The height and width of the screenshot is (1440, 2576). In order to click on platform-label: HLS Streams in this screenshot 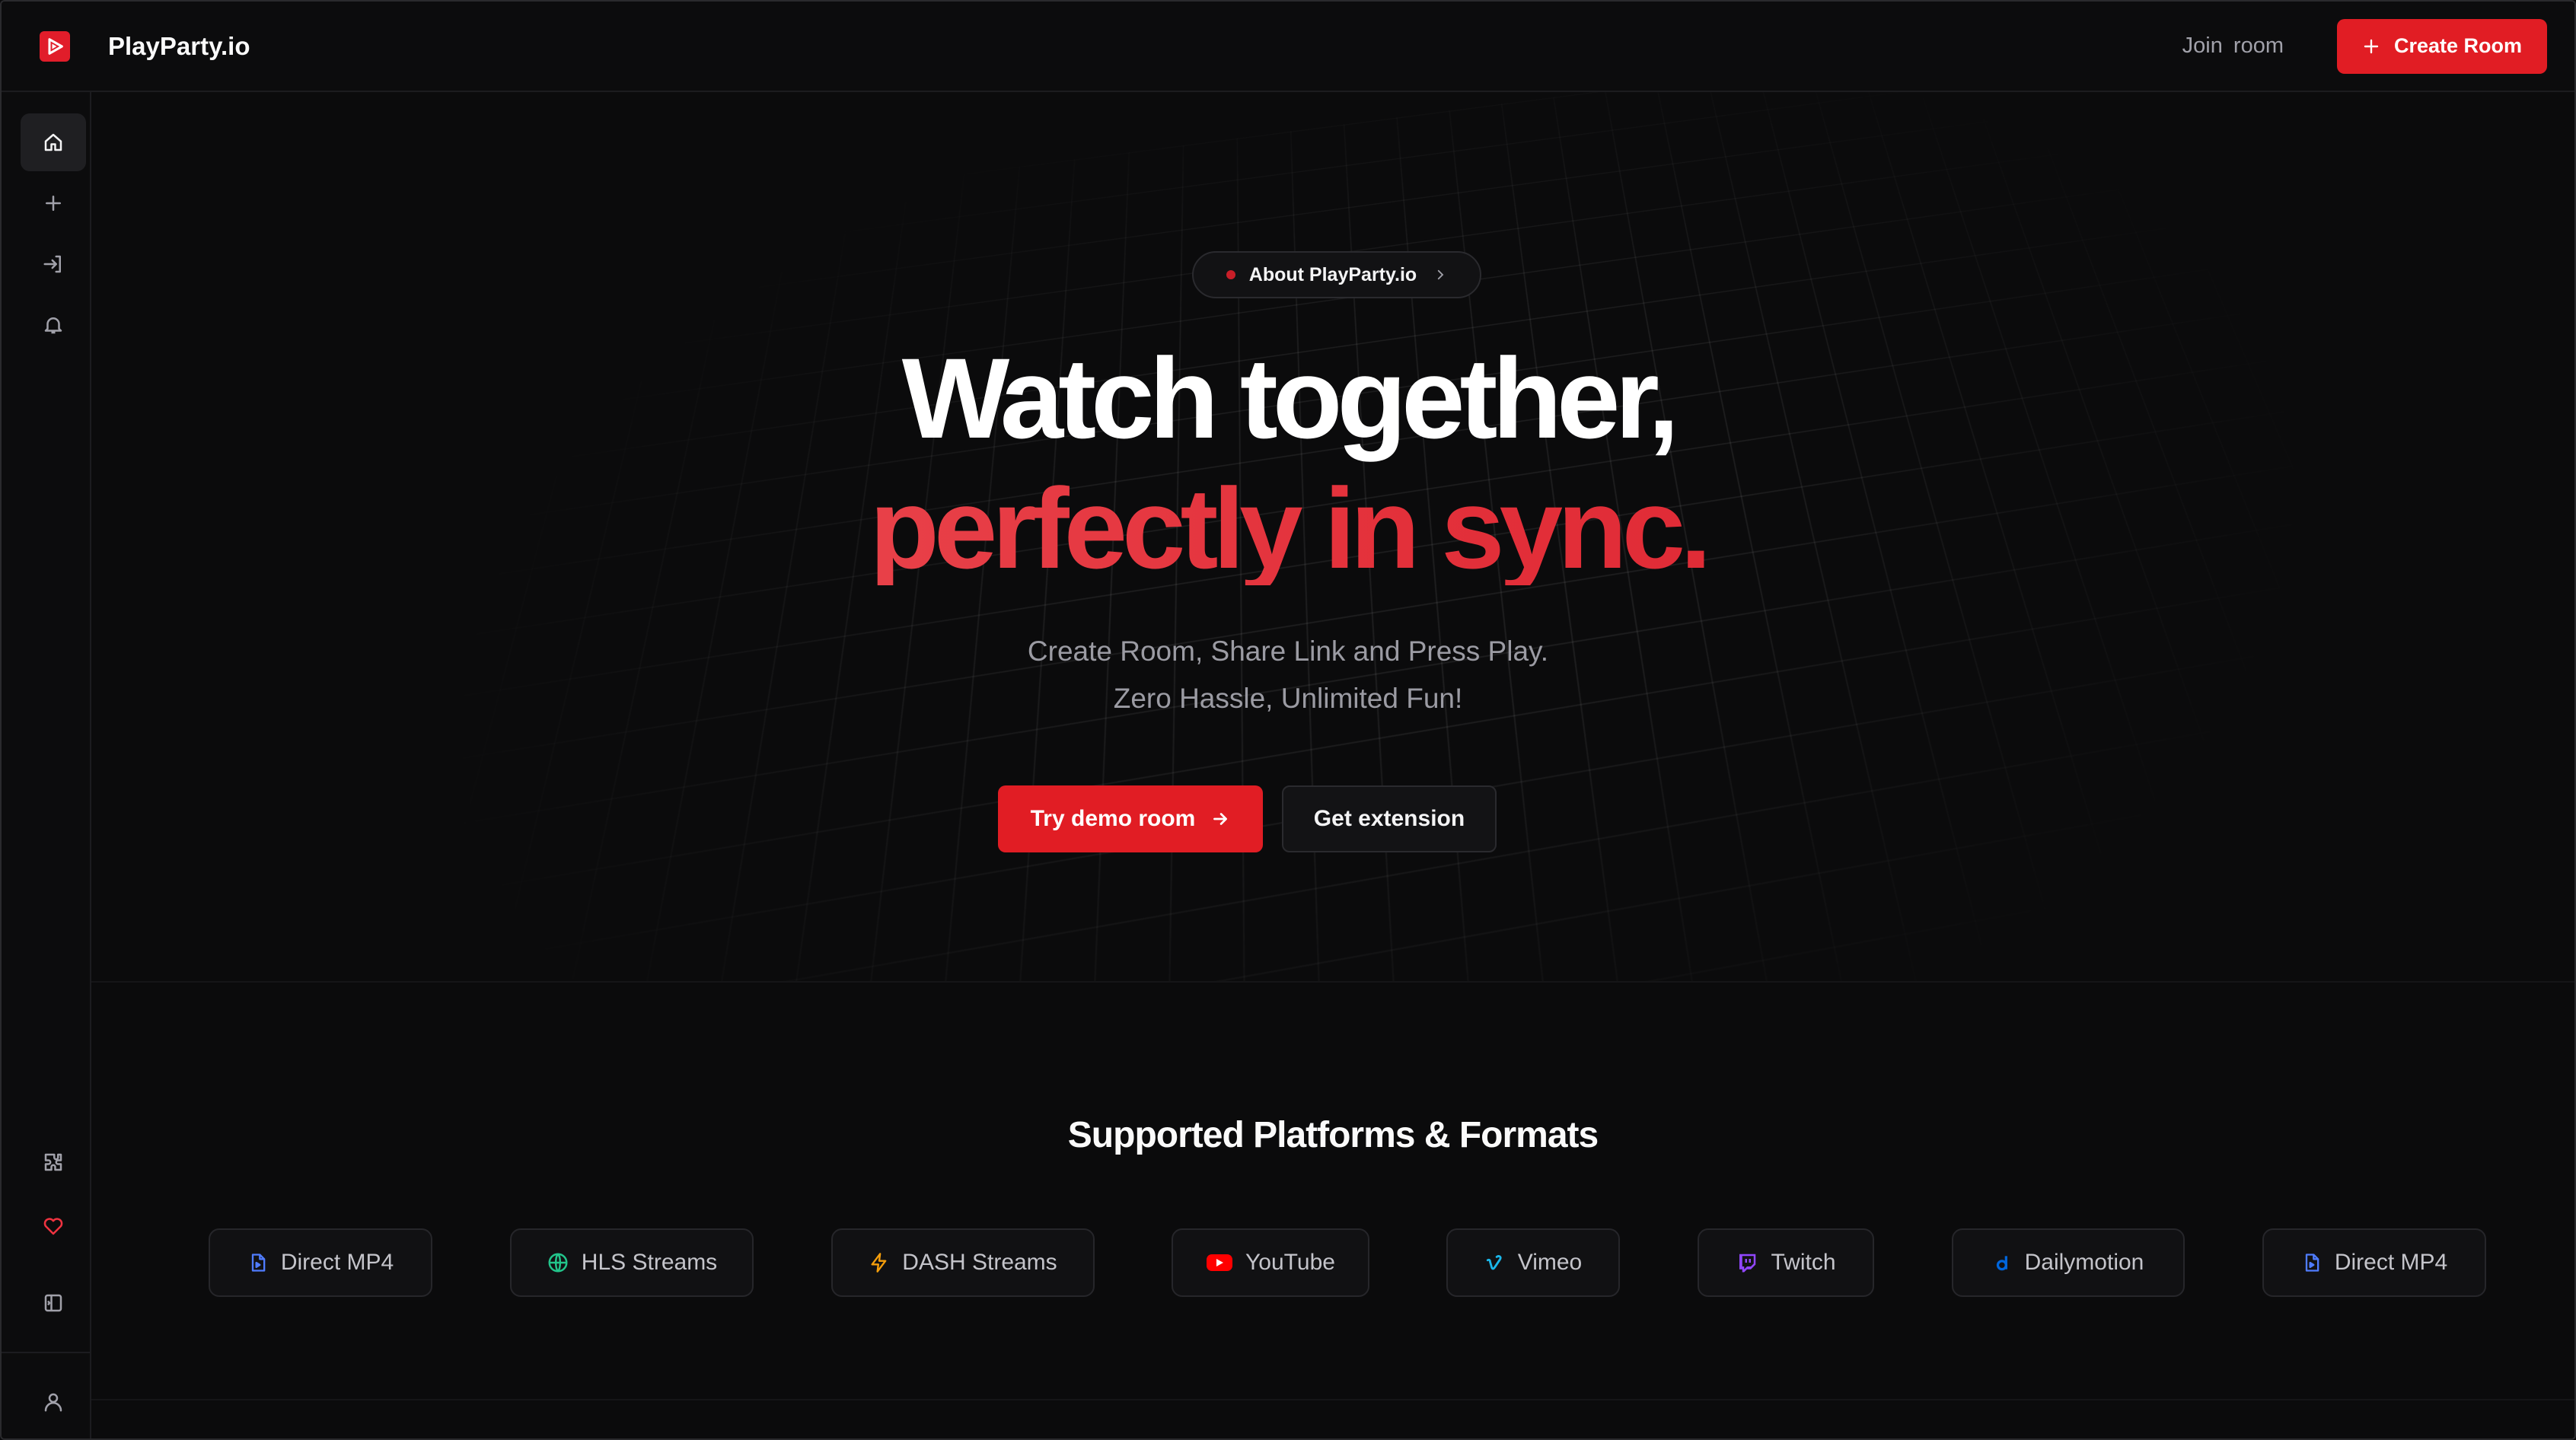, I will do `click(649, 1262)`.